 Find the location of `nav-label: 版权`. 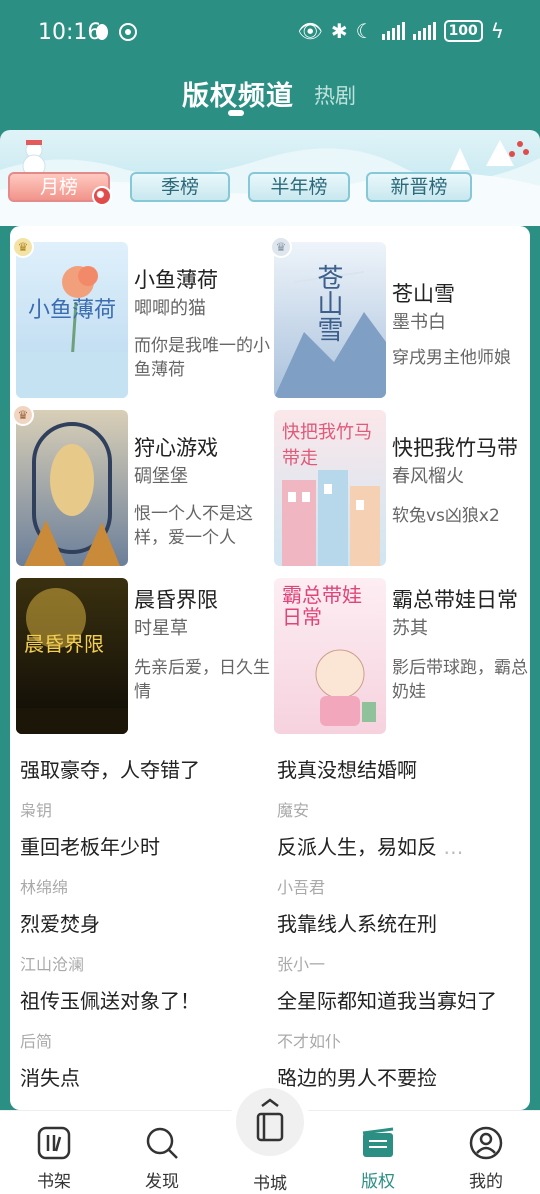

nav-label: 版权 is located at coordinates (378, 1182).